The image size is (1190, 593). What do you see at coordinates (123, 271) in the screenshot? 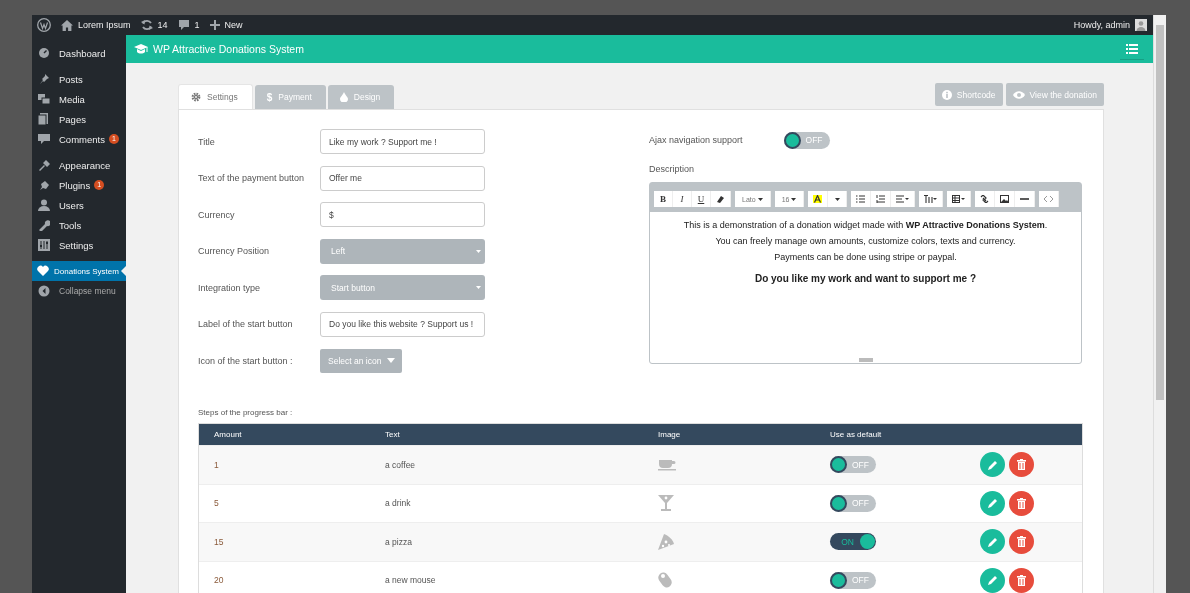
I see `pointer-icon` at bounding box center [123, 271].